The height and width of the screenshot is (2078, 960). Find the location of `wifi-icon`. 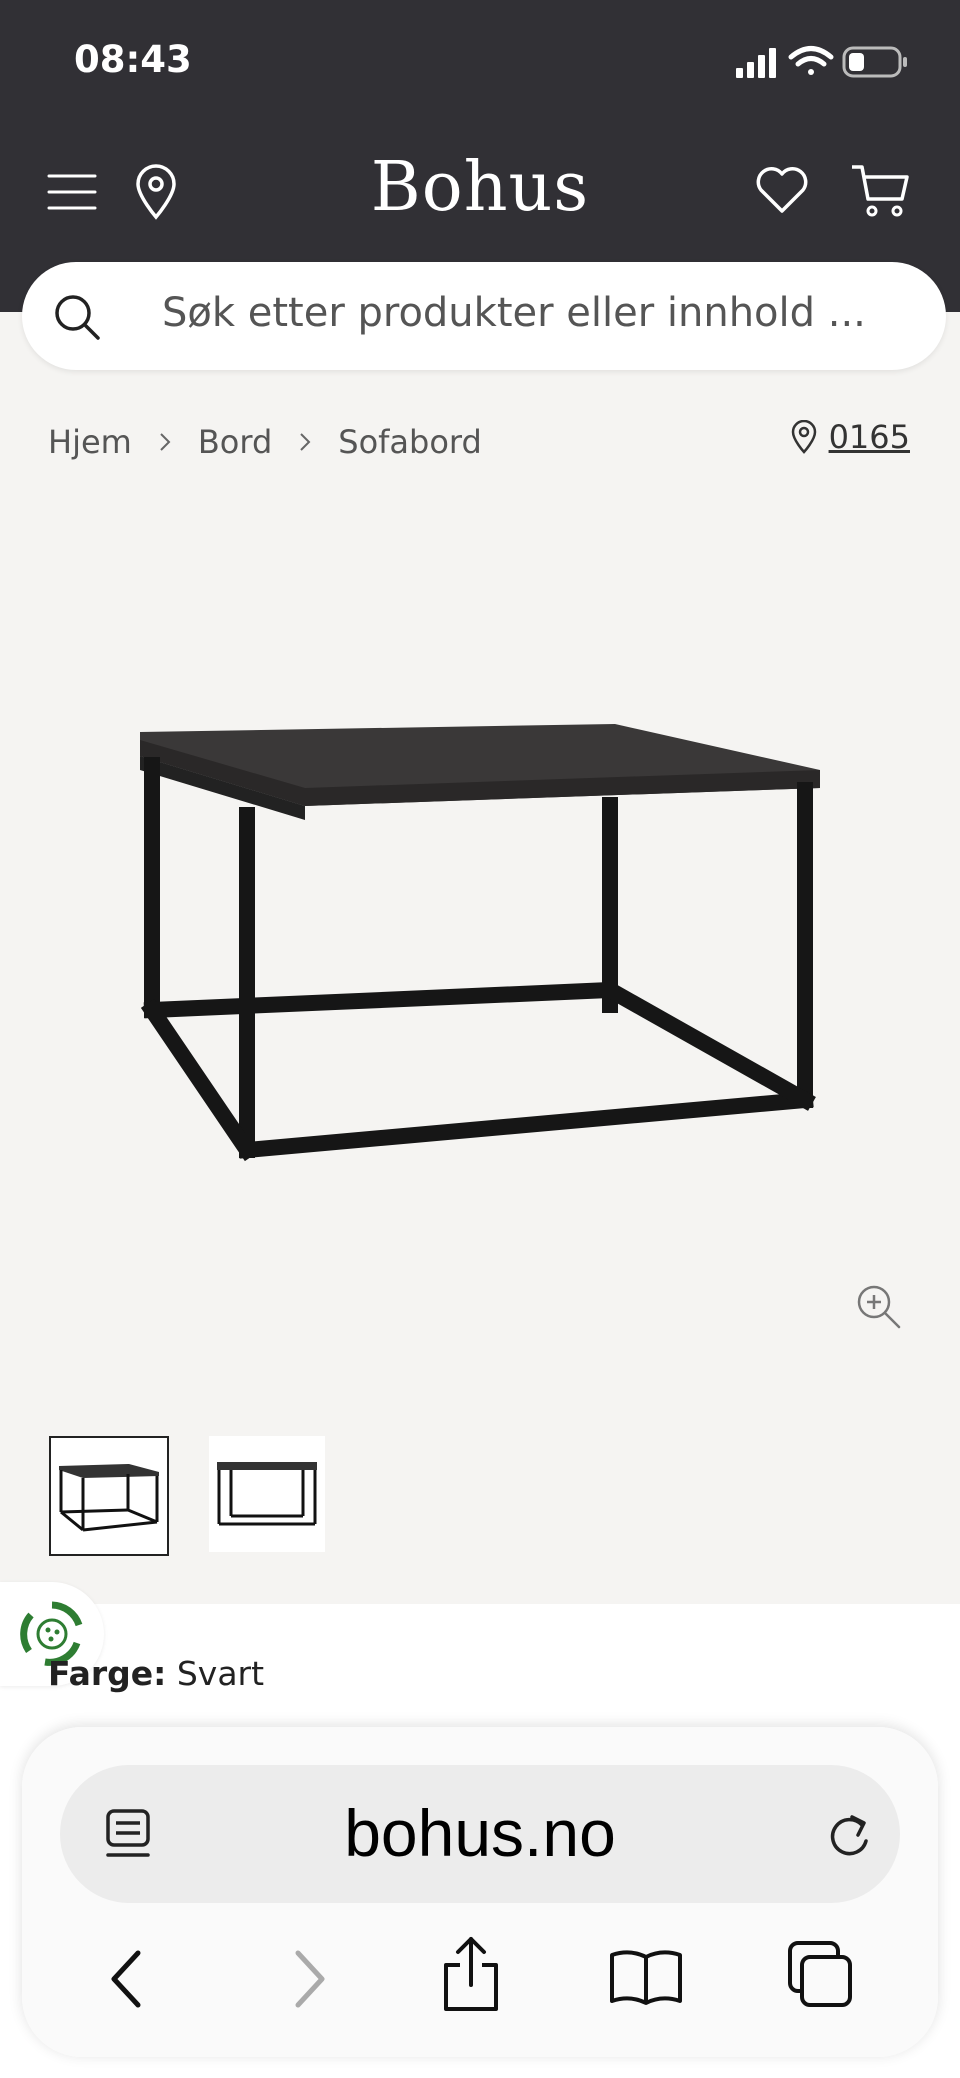

wifi-icon is located at coordinates (811, 60).